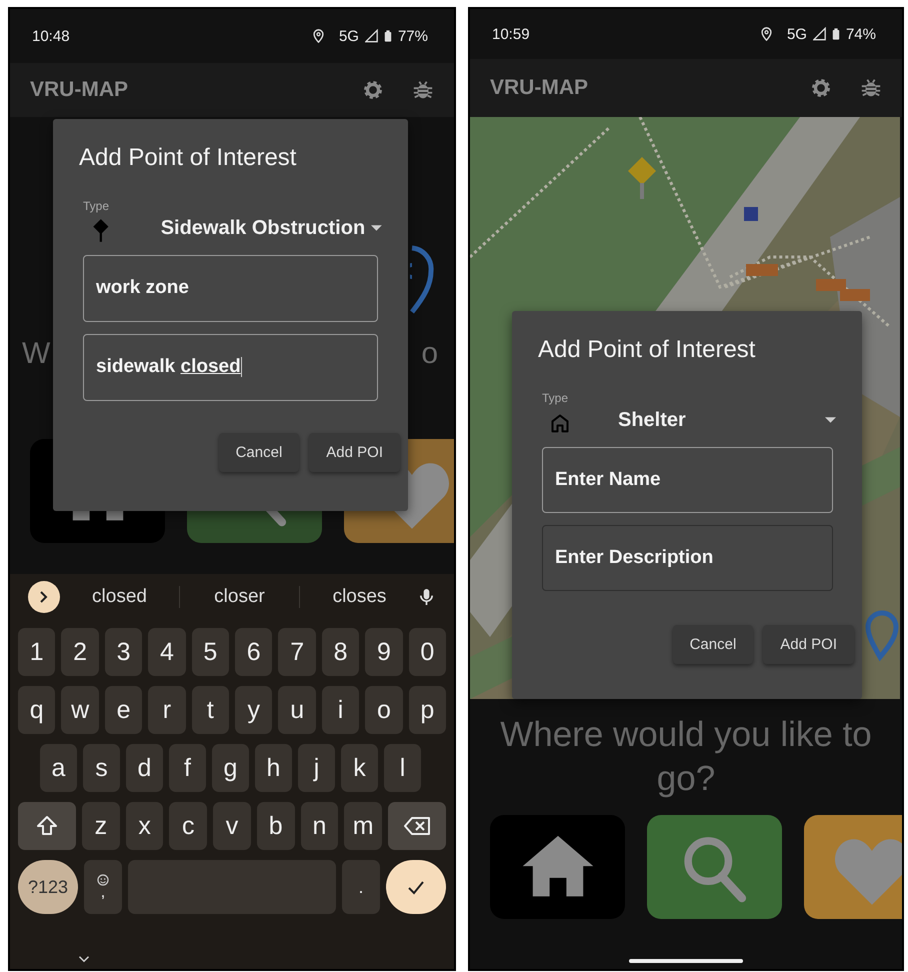 Image resolution: width=908 pixels, height=972 pixels. I want to click on heading-fragment: W, so click(36, 354).